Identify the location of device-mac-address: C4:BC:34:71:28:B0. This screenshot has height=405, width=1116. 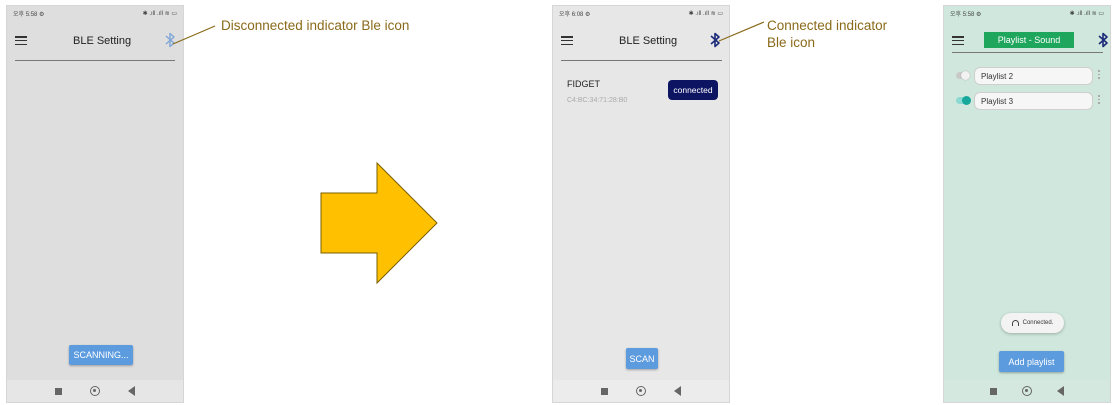
(597, 100).